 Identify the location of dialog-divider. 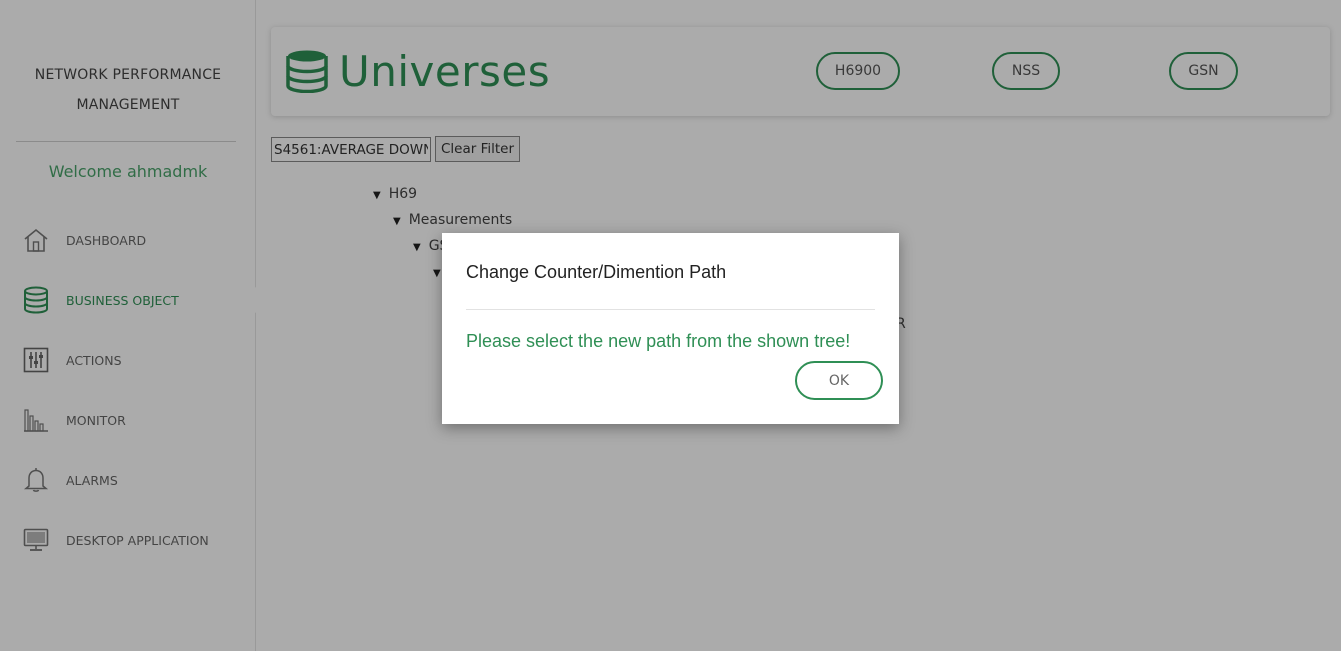
(670, 309).